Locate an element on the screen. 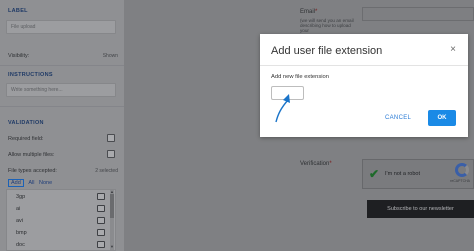  scroll-down-icon: ▼ is located at coordinates (112, 246).